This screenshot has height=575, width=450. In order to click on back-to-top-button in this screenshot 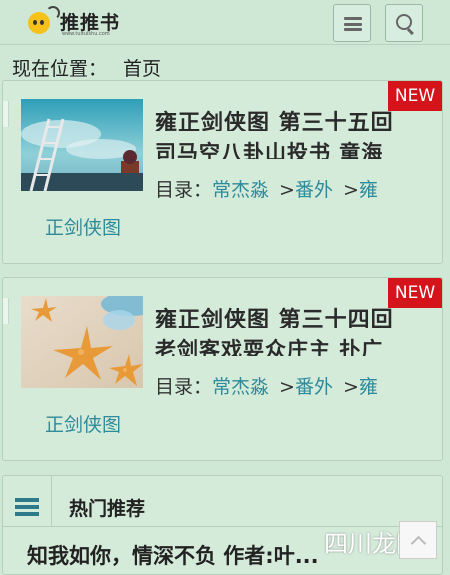, I will do `click(418, 540)`.